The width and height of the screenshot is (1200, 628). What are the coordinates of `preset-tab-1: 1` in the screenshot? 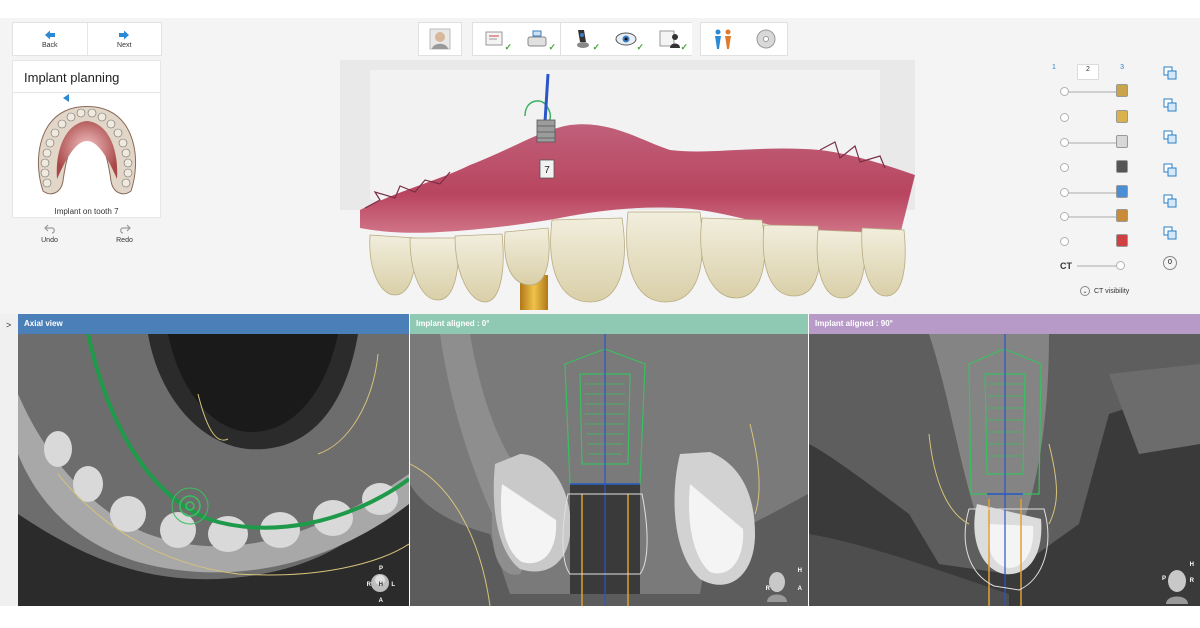 It's located at (1054, 72).